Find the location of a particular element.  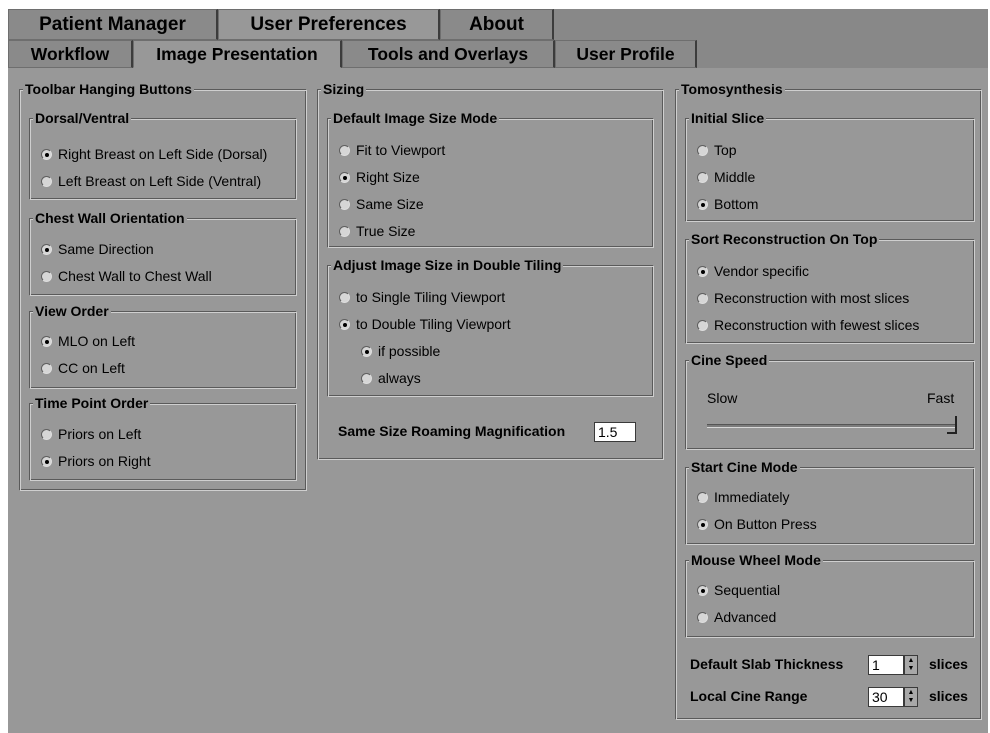

radio-chest-wall-to-chest-wall: Chest Wall to Chest Wall is located at coordinates (126, 276).